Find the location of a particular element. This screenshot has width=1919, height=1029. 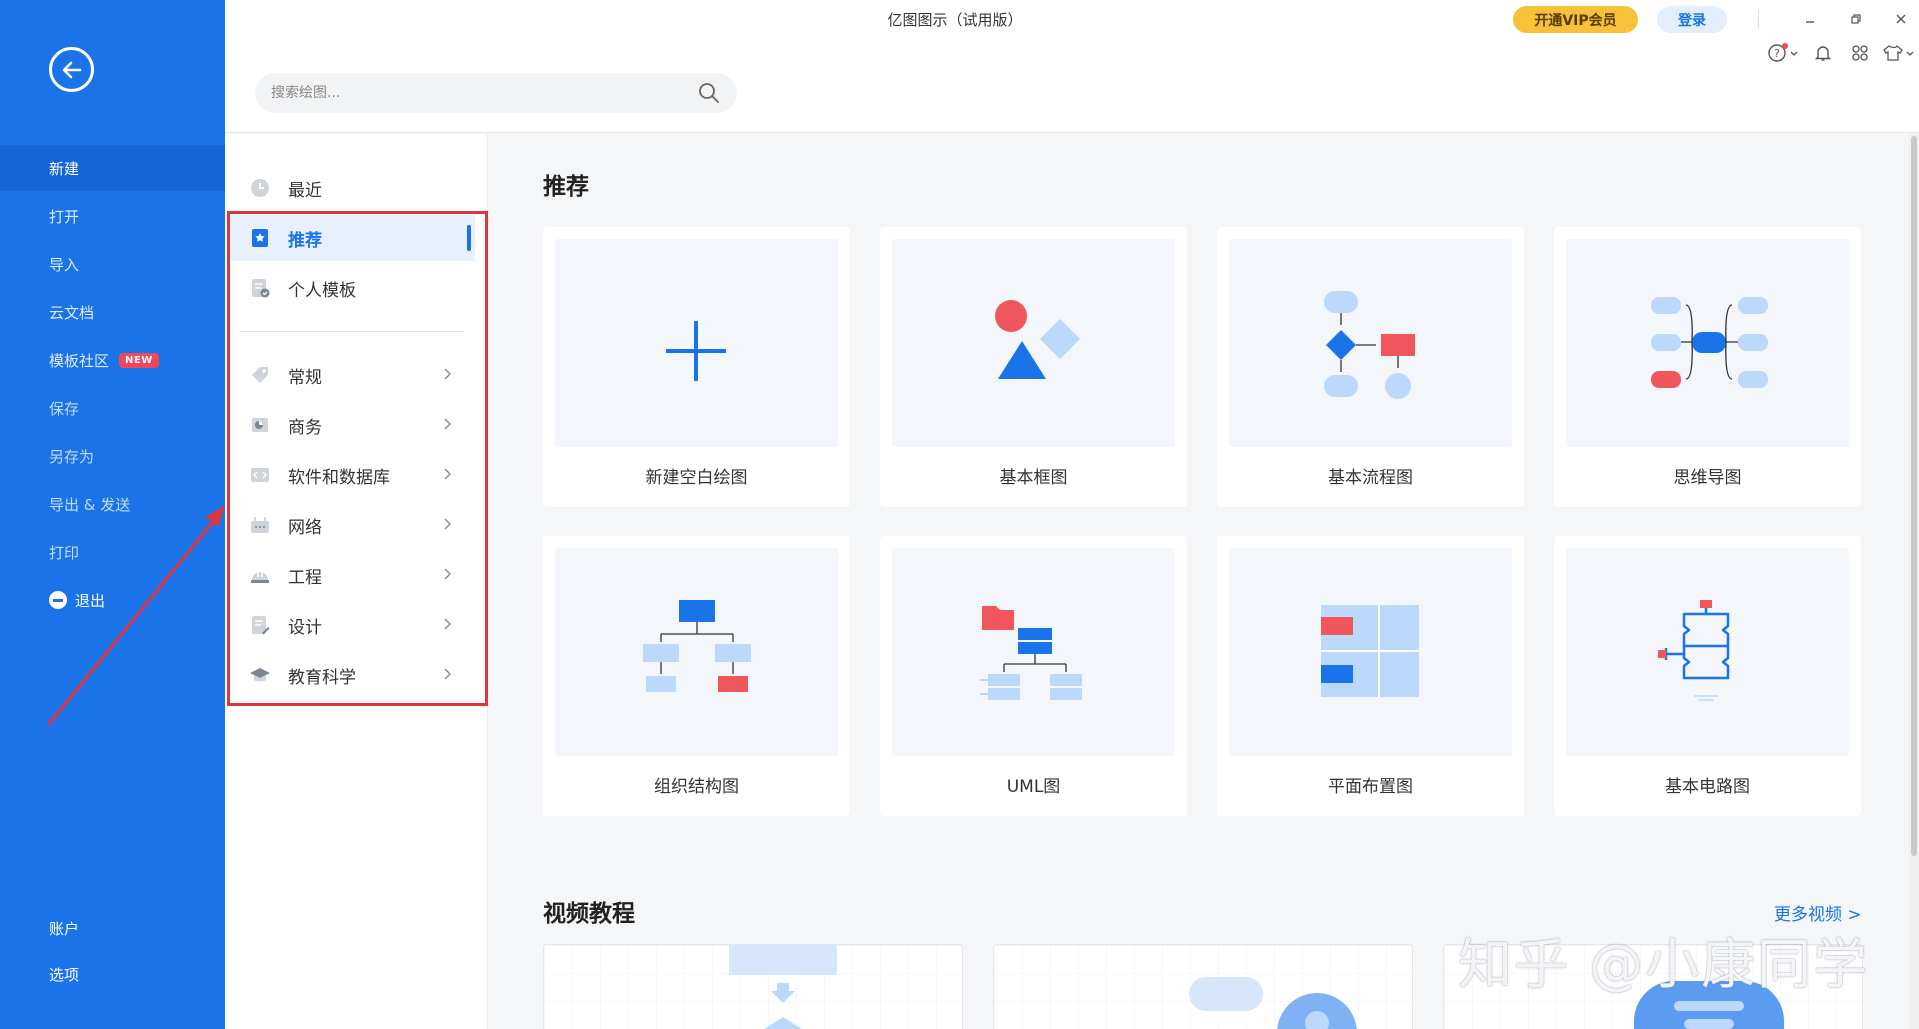

template-label: 思维导图 is located at coordinates (1707, 478).